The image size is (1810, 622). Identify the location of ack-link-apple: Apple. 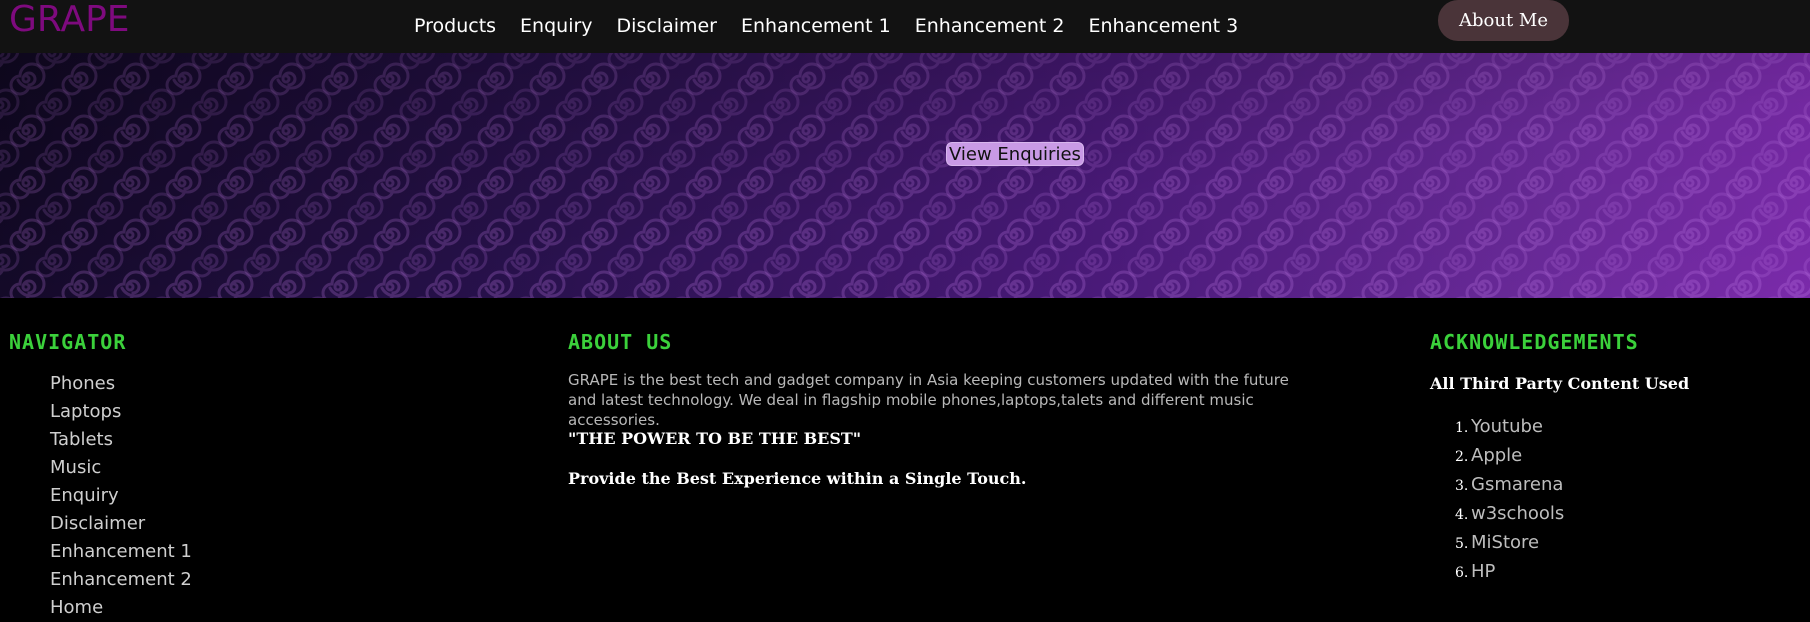
(1496, 456).